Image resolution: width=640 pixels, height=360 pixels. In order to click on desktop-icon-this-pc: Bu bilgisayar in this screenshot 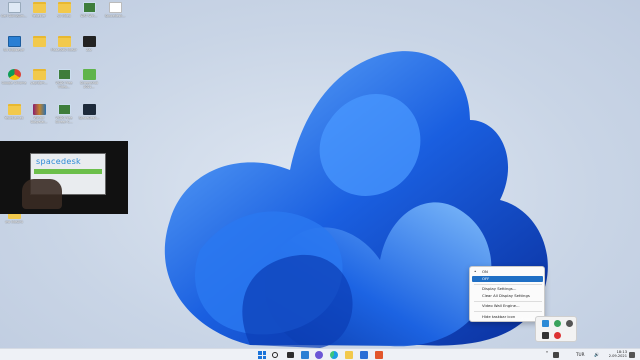, I will do `click(14, 52)`.